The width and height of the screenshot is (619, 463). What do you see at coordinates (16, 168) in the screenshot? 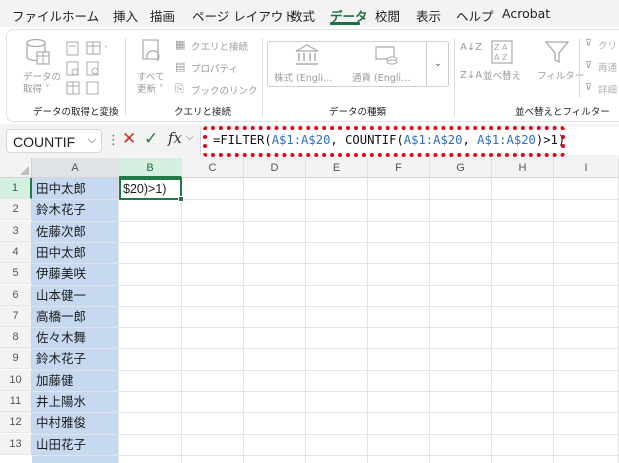
I see `select-all-button` at bounding box center [16, 168].